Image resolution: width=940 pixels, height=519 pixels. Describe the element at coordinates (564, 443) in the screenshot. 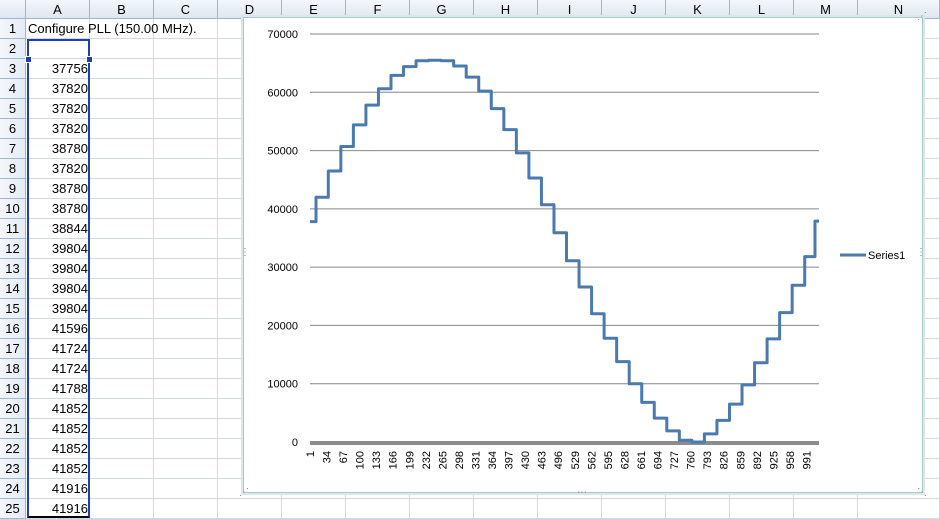

I see `x-axis` at that location.